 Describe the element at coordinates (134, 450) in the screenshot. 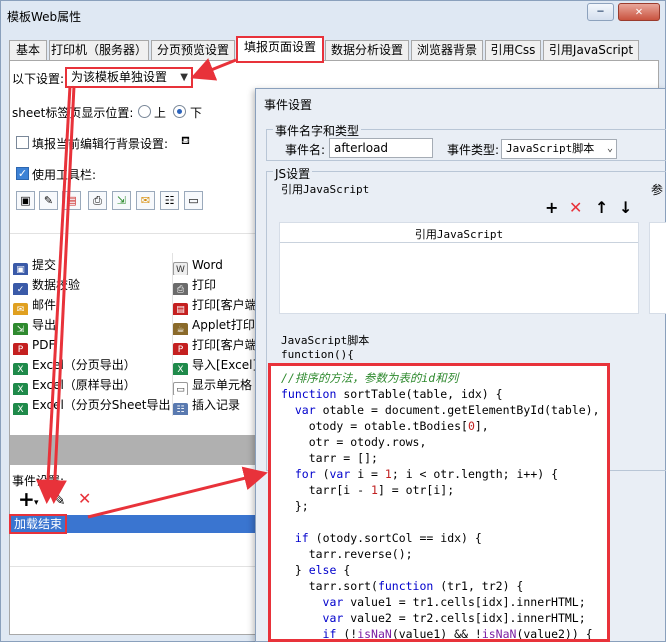

I see `toolbar-list-gray-area` at that location.